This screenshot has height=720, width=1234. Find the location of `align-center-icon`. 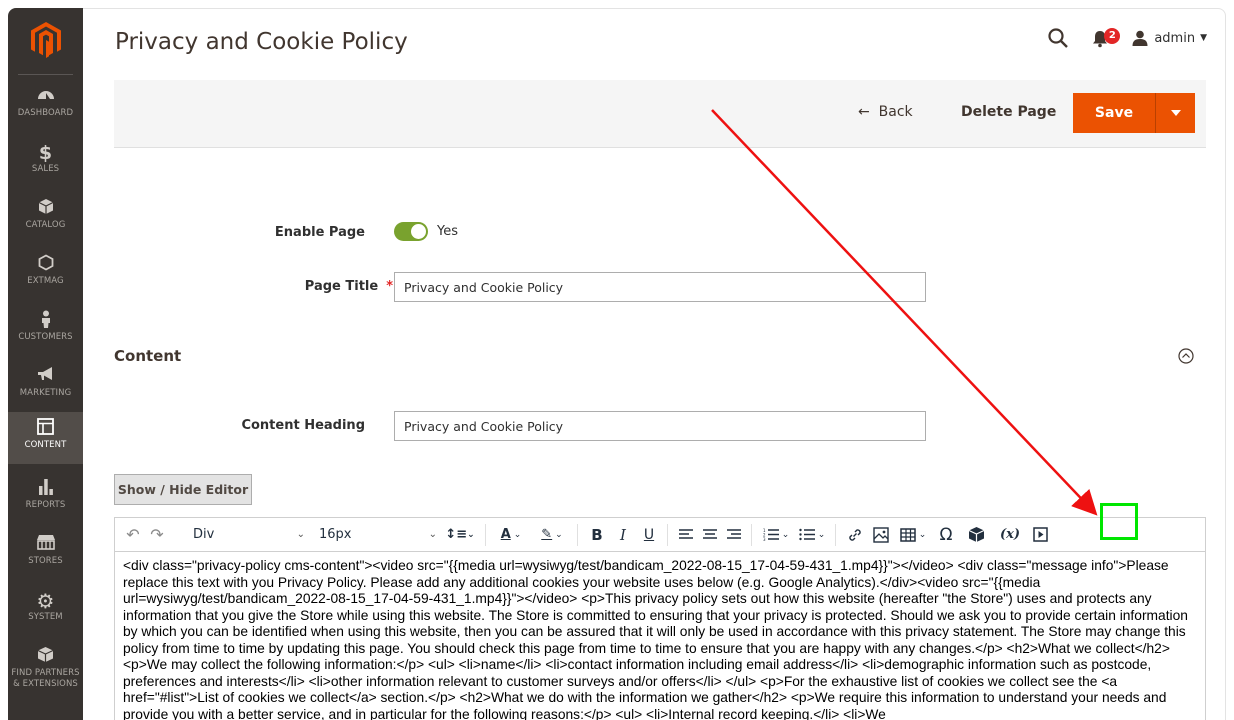

align-center-icon is located at coordinates (710, 534).